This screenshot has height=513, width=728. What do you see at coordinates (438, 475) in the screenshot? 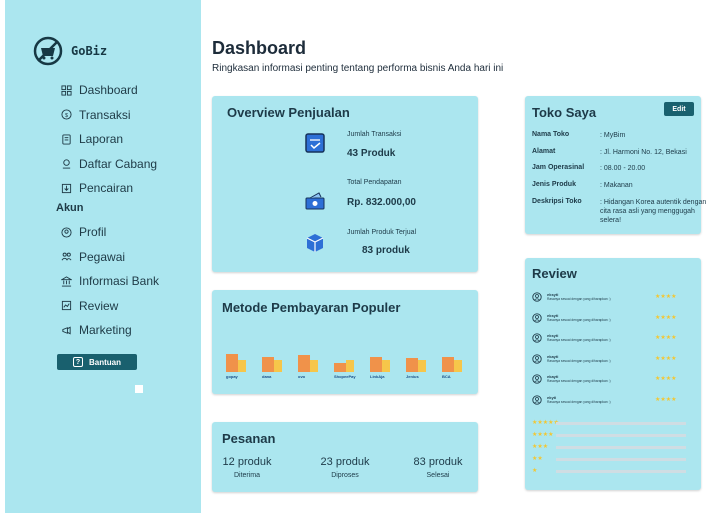
I see `orders-completed-label: Selesai` at bounding box center [438, 475].